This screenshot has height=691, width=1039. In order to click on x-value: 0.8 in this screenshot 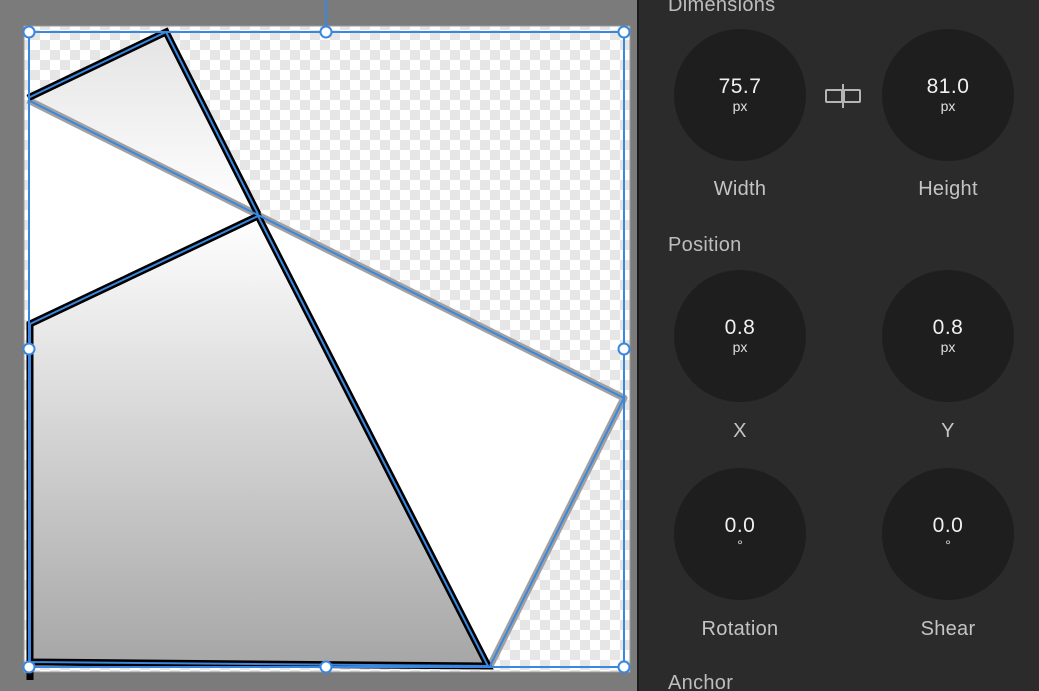, I will do `click(740, 327)`.